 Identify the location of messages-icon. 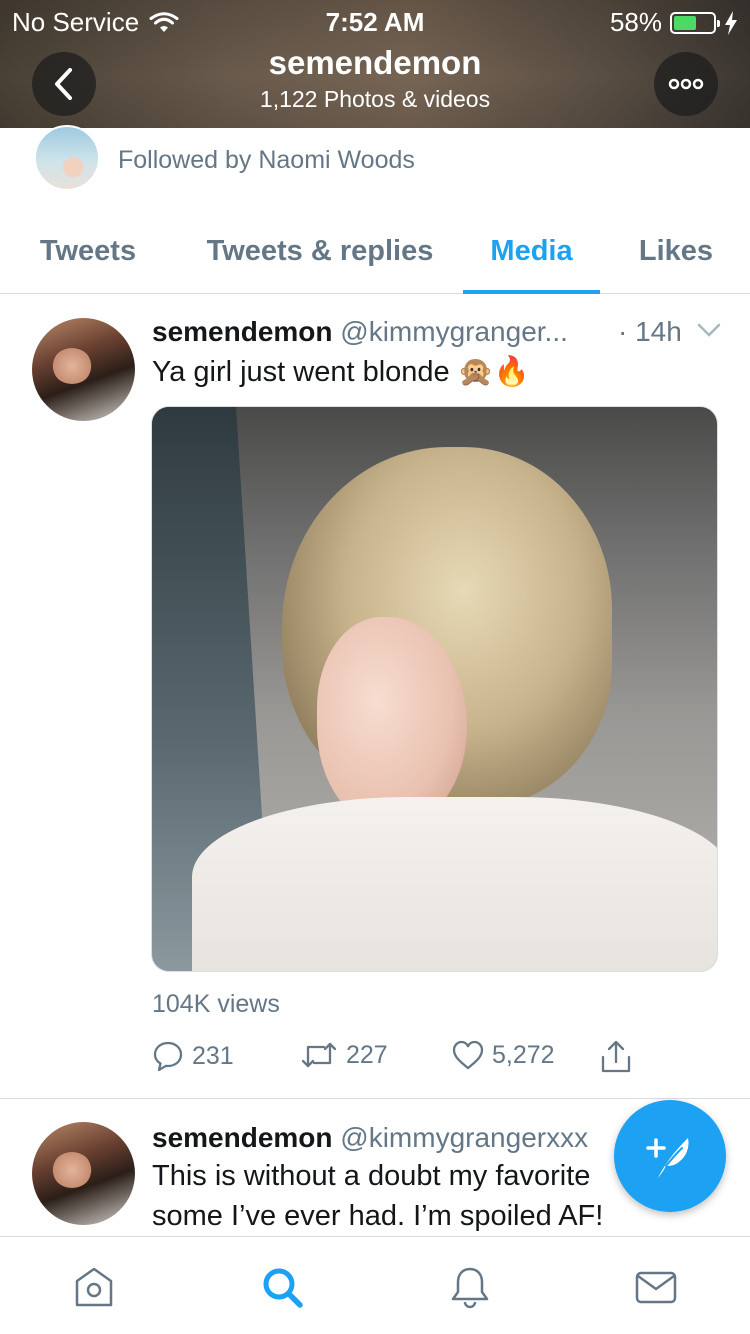
(656, 1287).